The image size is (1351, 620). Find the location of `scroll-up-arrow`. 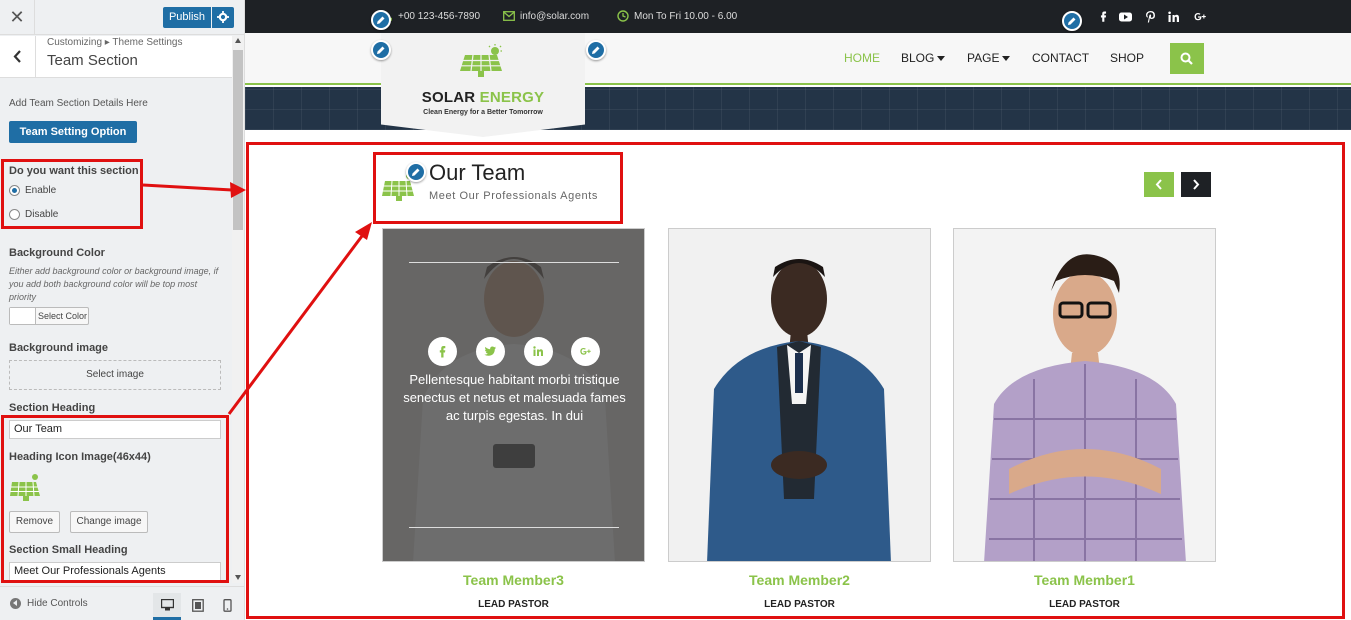

scroll-up-arrow is located at coordinates (238, 40).